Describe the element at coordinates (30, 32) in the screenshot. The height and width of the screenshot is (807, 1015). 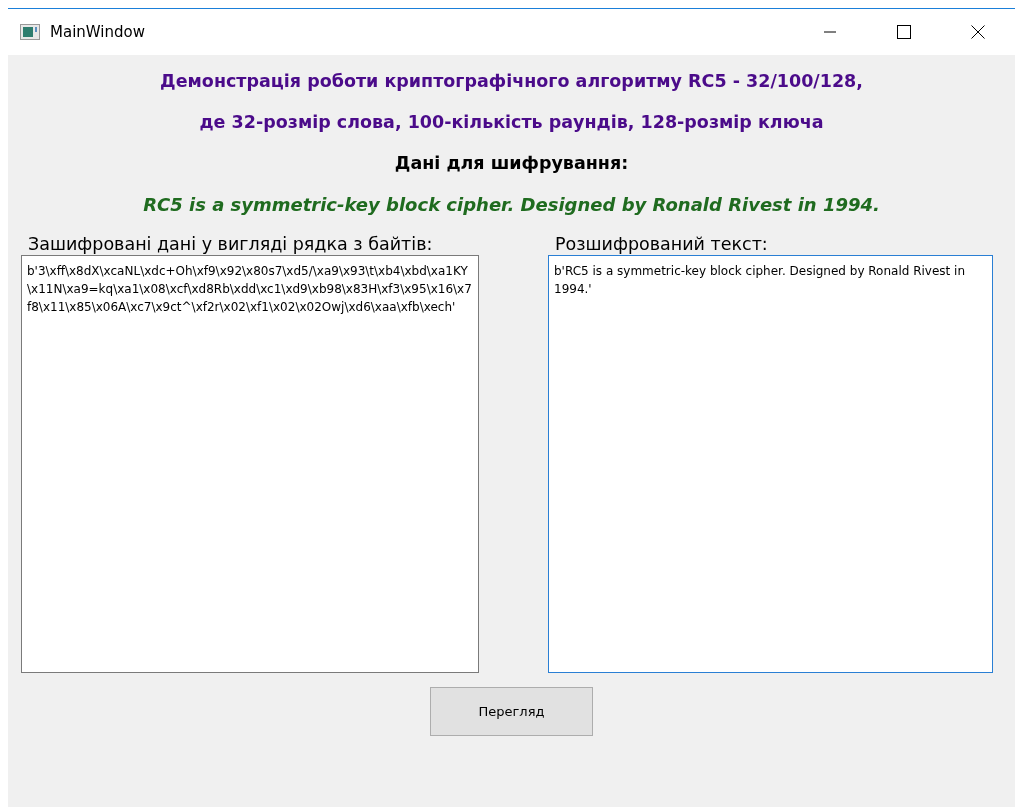
I see `app-icon` at that location.